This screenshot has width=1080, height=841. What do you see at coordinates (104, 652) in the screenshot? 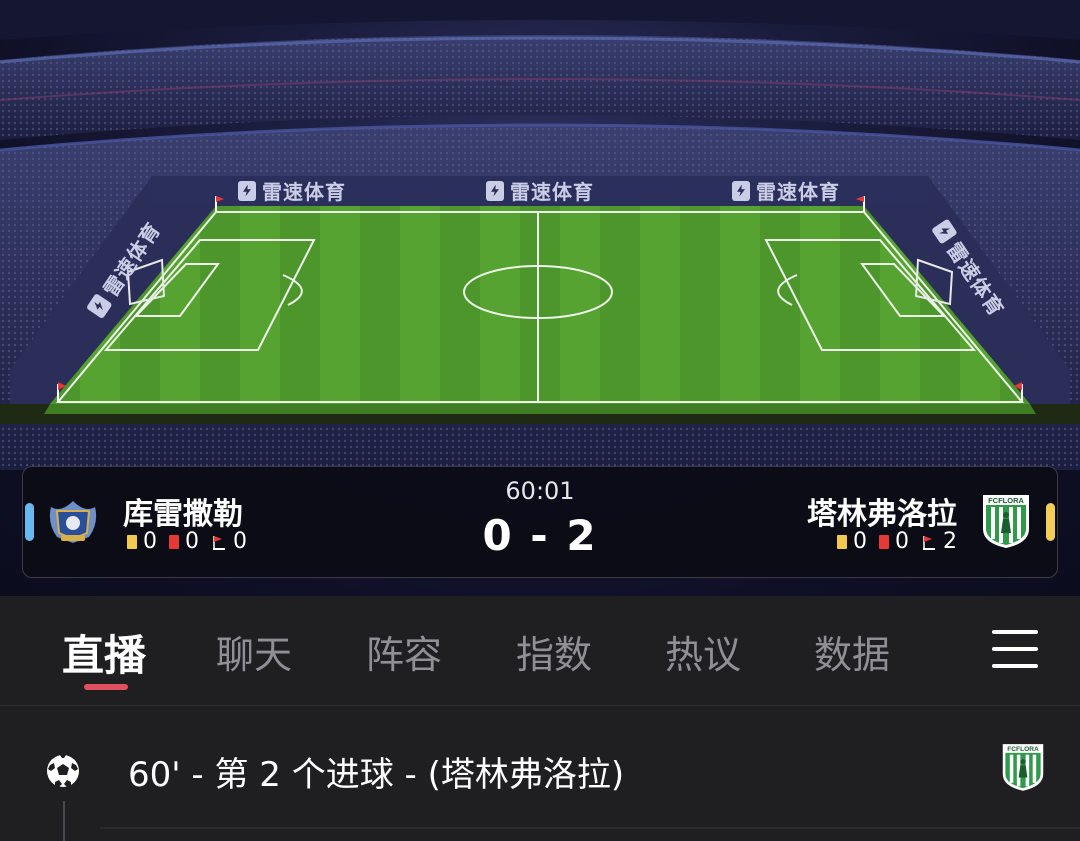
I see `tab-live: 直播` at bounding box center [104, 652].